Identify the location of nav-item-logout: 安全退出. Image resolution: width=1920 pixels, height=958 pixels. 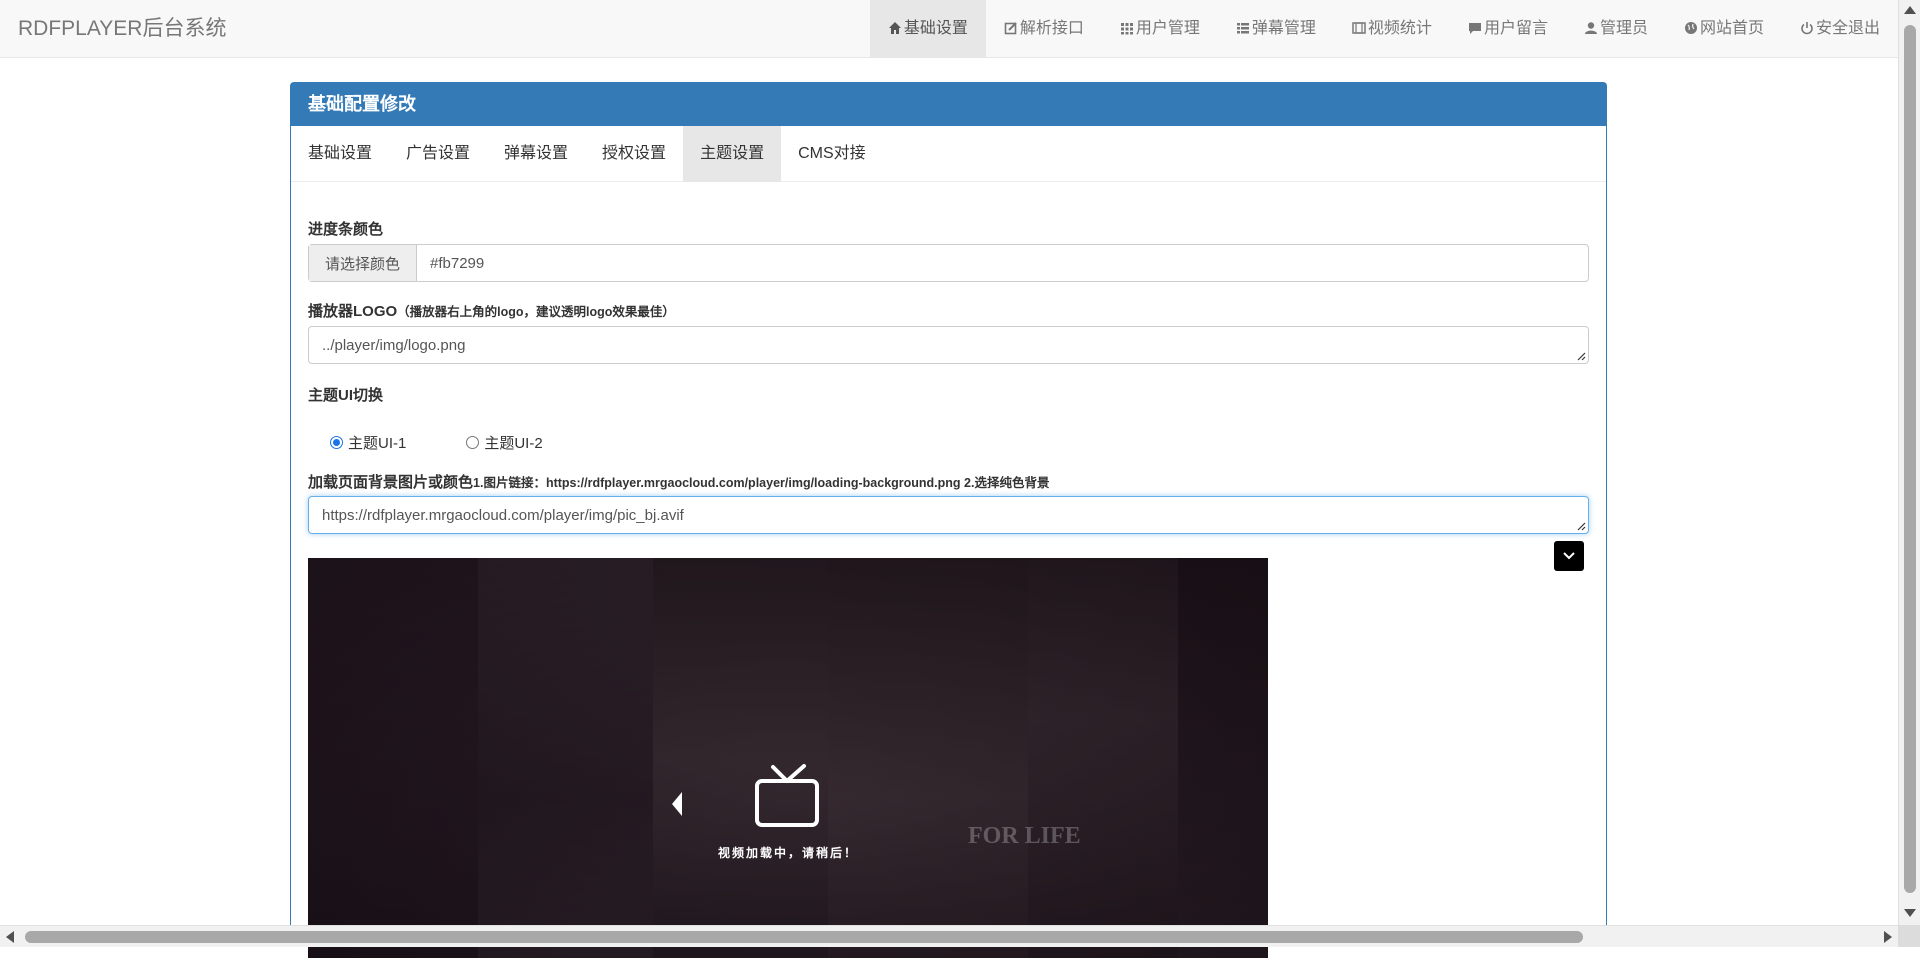
(1840, 29).